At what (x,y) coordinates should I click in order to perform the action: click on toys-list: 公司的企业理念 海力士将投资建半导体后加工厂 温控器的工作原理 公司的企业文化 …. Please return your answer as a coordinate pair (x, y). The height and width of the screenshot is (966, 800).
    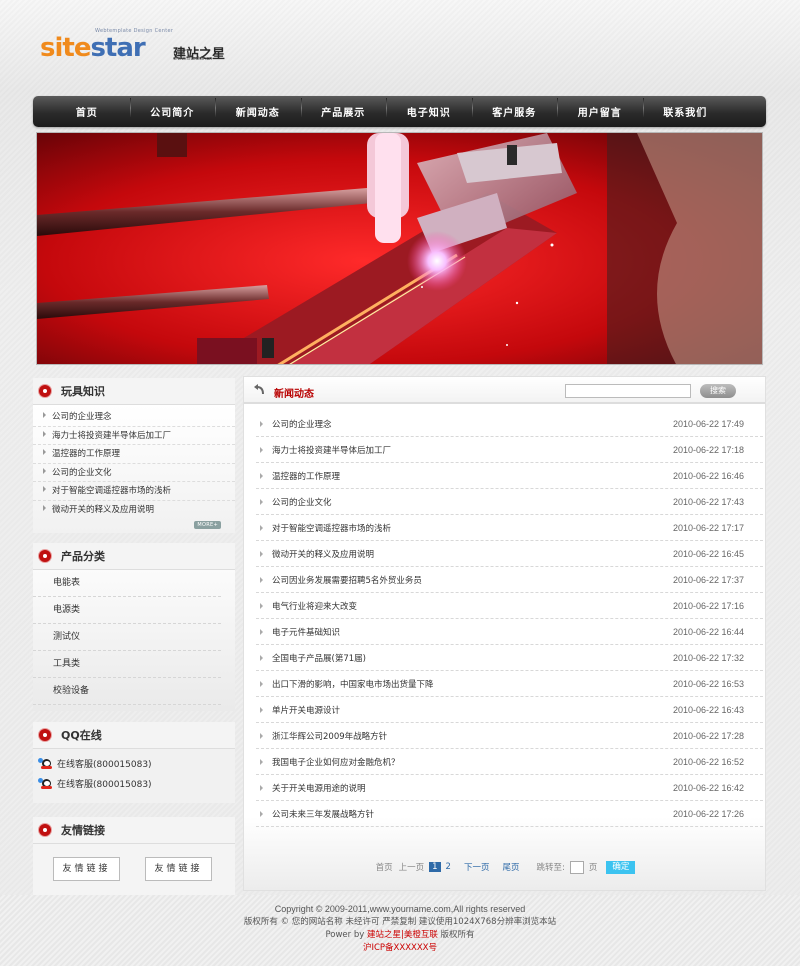
    Looking at the image, I should click on (134, 468).